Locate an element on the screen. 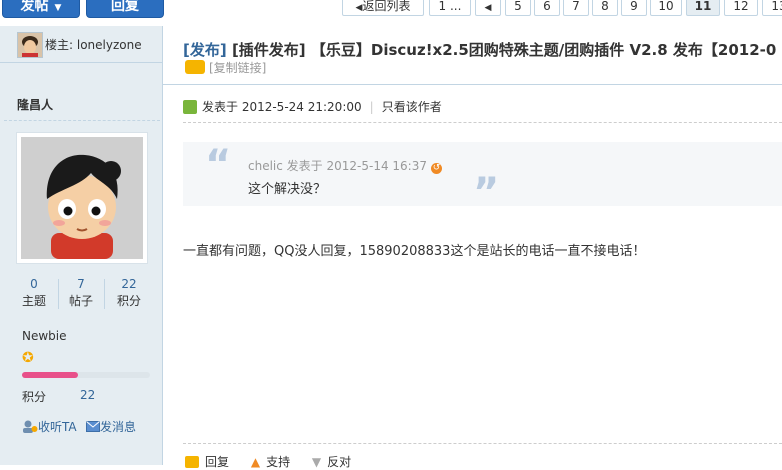 The width and height of the screenshot is (782, 470). thumbs-up-icon: ▲ is located at coordinates (255, 462).